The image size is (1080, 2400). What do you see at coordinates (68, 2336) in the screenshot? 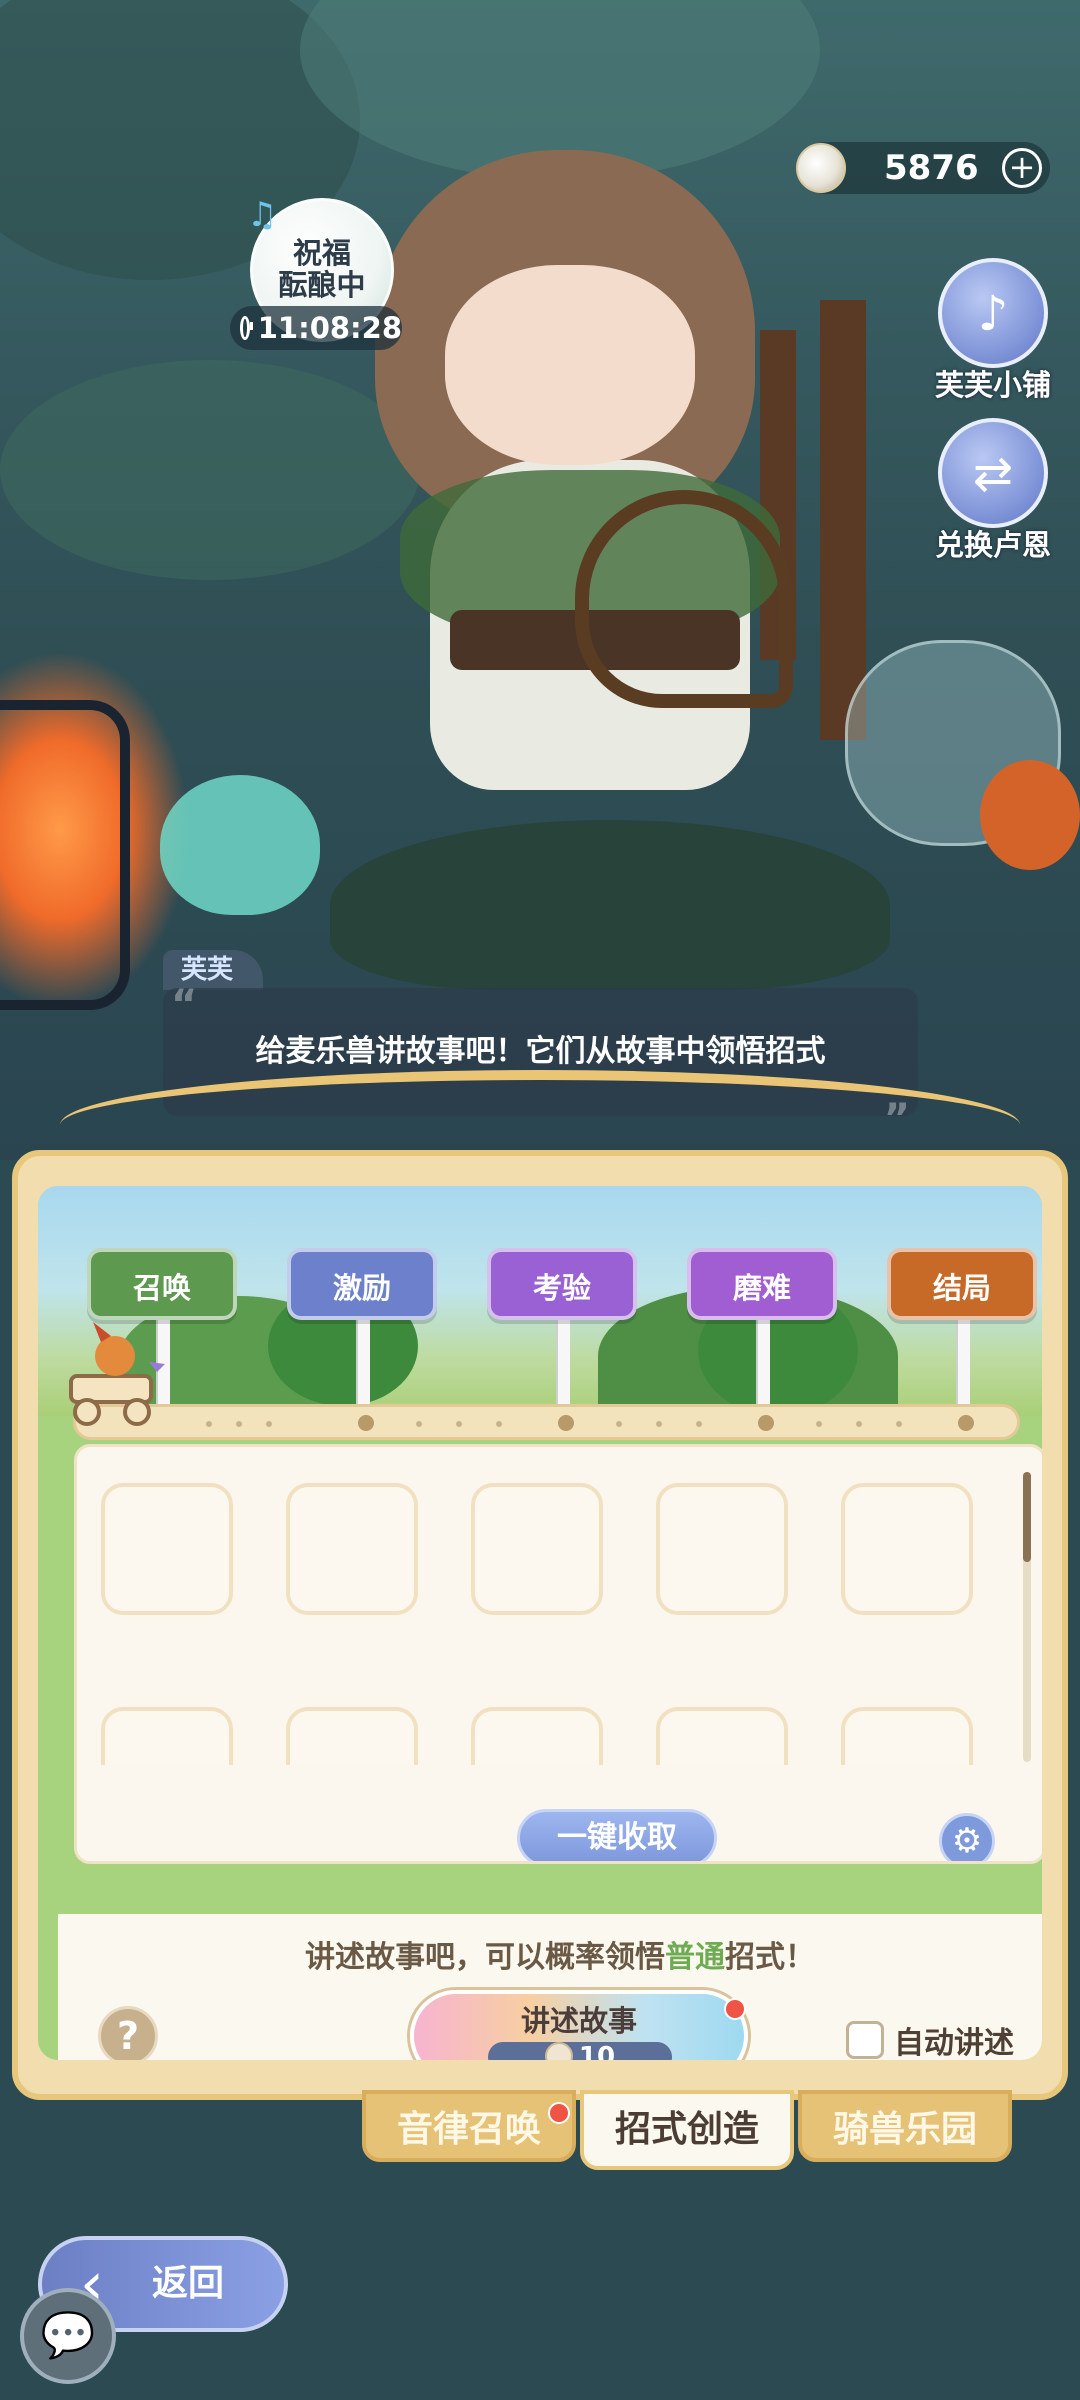
I see `chat-icon: 💬` at bounding box center [68, 2336].